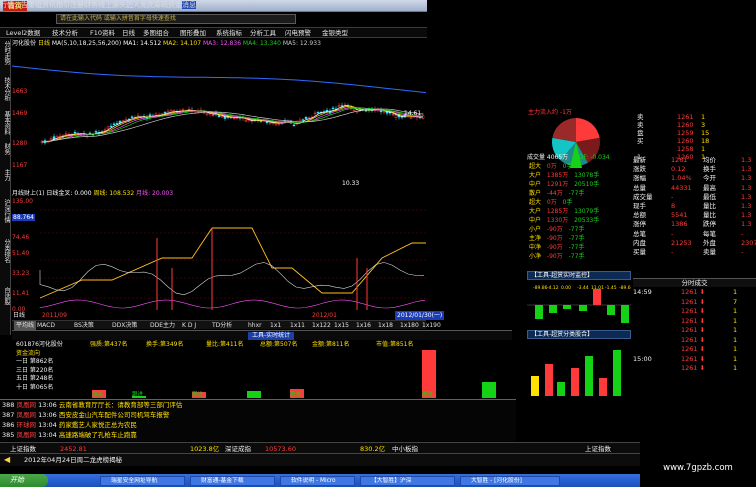 This screenshot has height=487, width=756. What do you see at coordinates (102, 33) in the screenshot?
I see `menu-item-2: F10资料` at bounding box center [102, 33].